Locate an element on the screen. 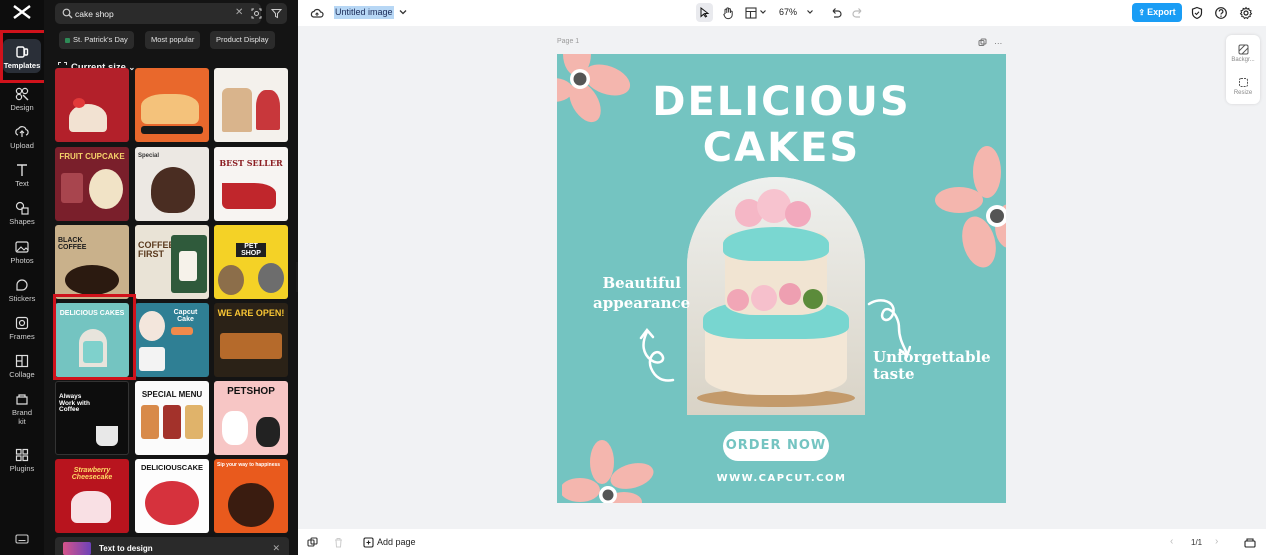  export-button: ⇪ Export is located at coordinates (1157, 12).